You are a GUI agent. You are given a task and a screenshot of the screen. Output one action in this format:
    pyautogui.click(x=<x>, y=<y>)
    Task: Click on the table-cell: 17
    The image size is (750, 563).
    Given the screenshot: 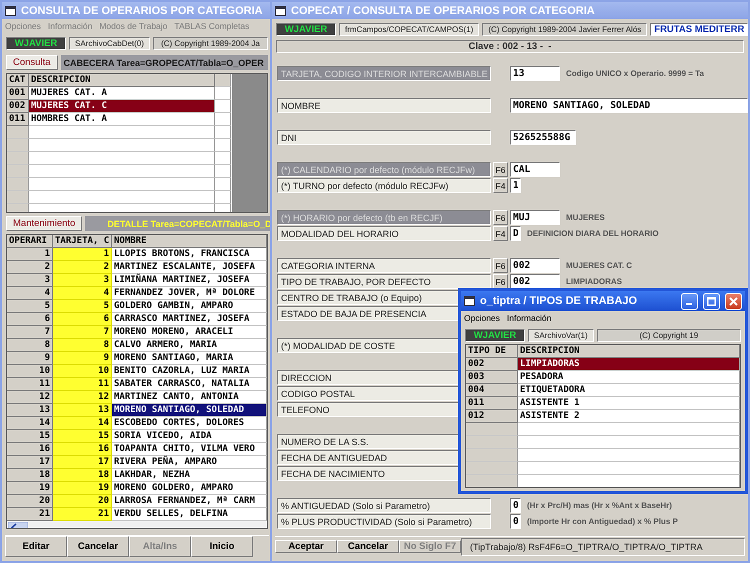 What is the action you would take?
    pyautogui.click(x=82, y=462)
    